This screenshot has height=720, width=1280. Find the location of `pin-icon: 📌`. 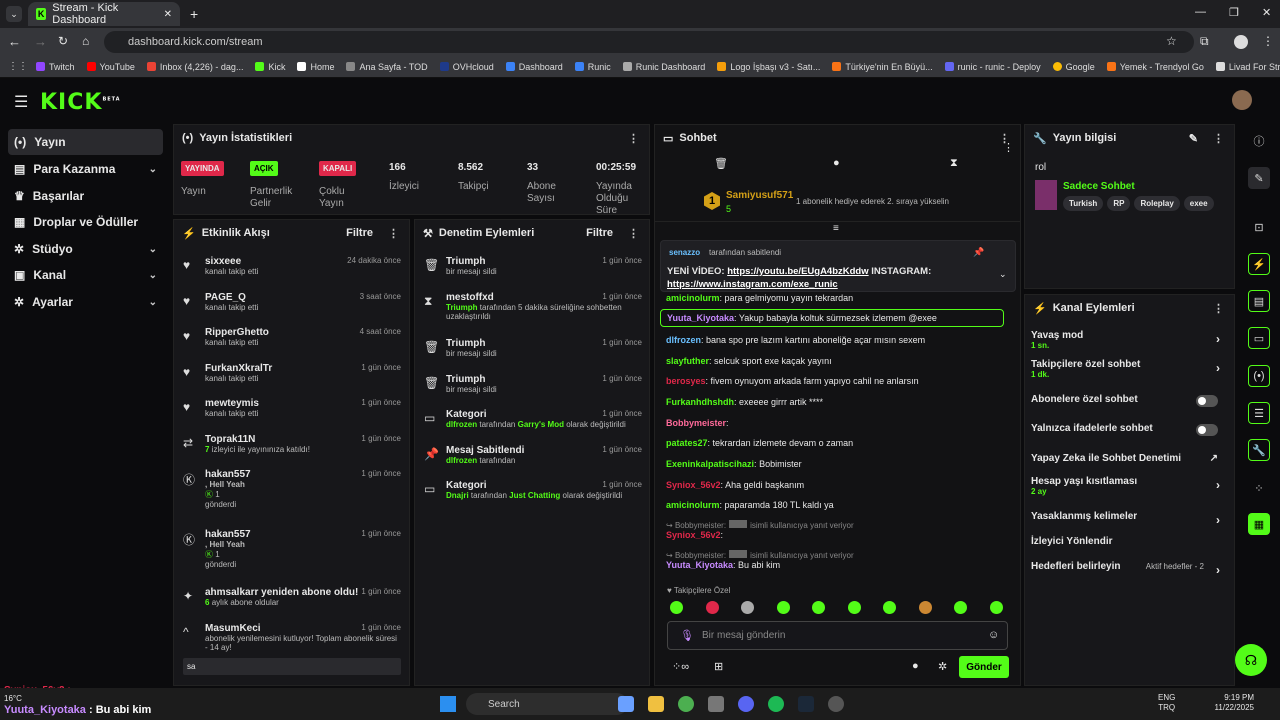

pin-icon: 📌 is located at coordinates (978, 252).